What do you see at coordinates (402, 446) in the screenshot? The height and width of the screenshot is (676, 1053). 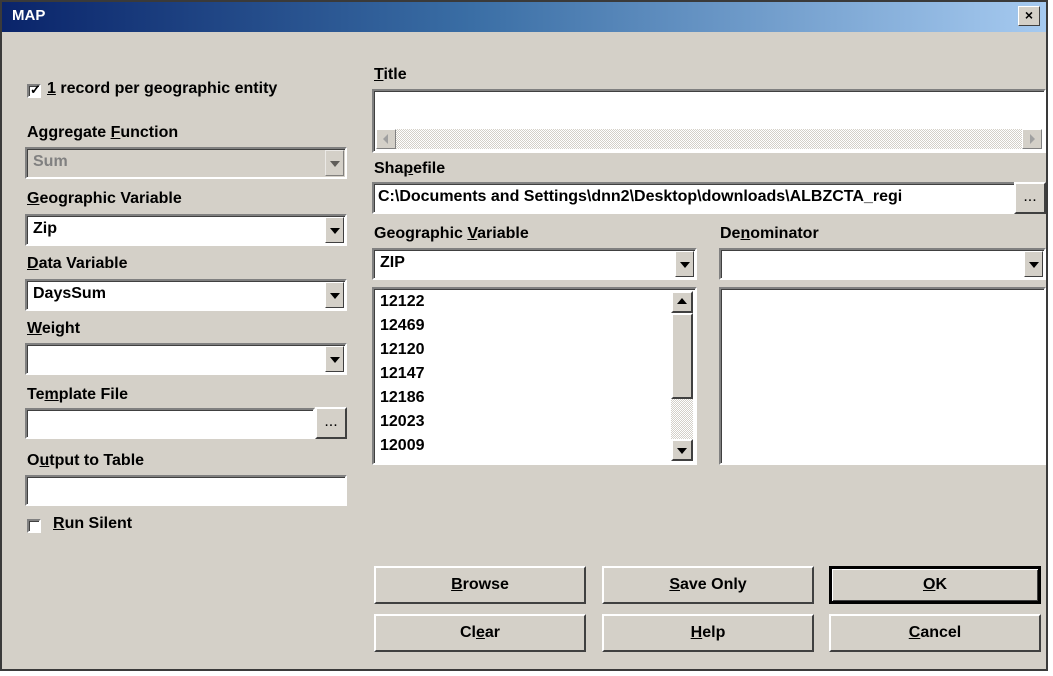 I see `list-item: 12009` at bounding box center [402, 446].